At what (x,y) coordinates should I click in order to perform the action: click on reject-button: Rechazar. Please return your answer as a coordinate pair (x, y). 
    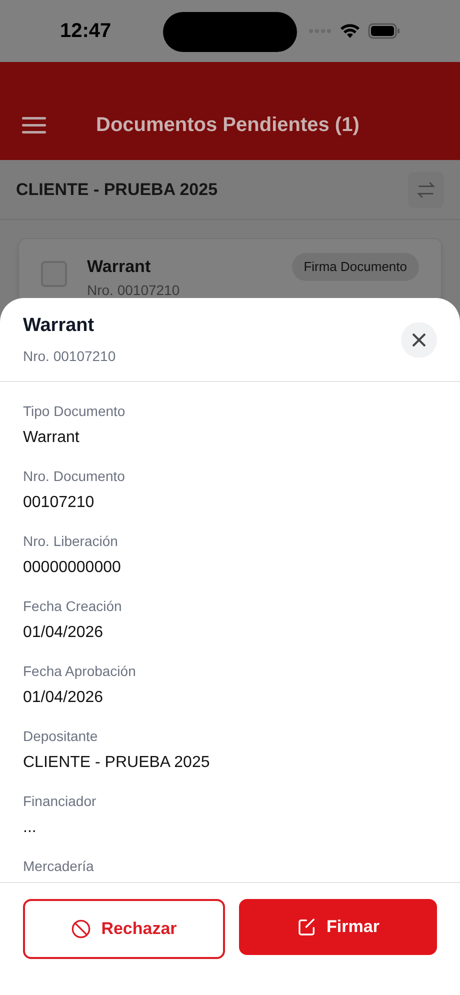
    Looking at the image, I should click on (124, 929).